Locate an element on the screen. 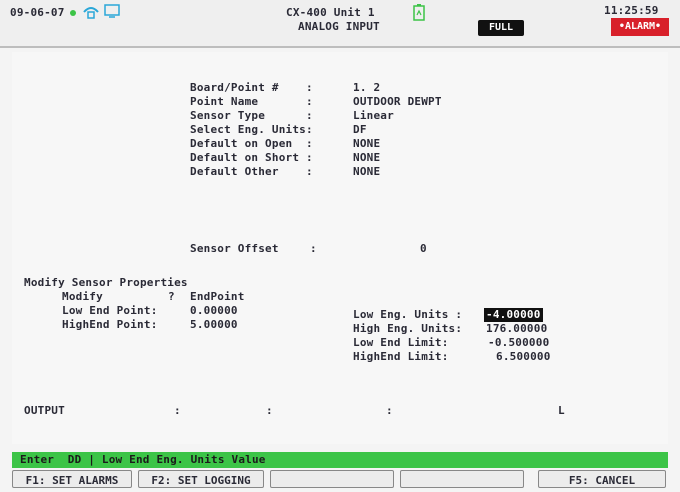  mode-badge: FULL is located at coordinates (501, 28).